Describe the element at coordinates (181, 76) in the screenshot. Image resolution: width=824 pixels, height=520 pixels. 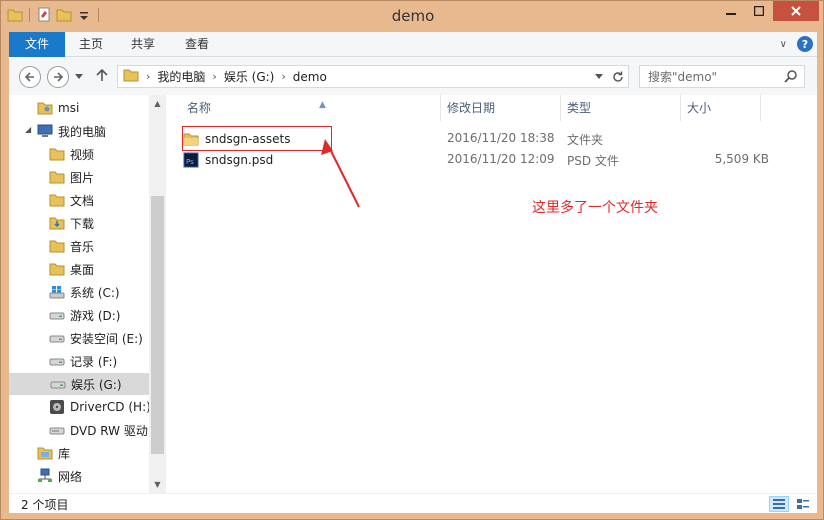
I see `breadcrumb-computer: 我的电脑` at that location.